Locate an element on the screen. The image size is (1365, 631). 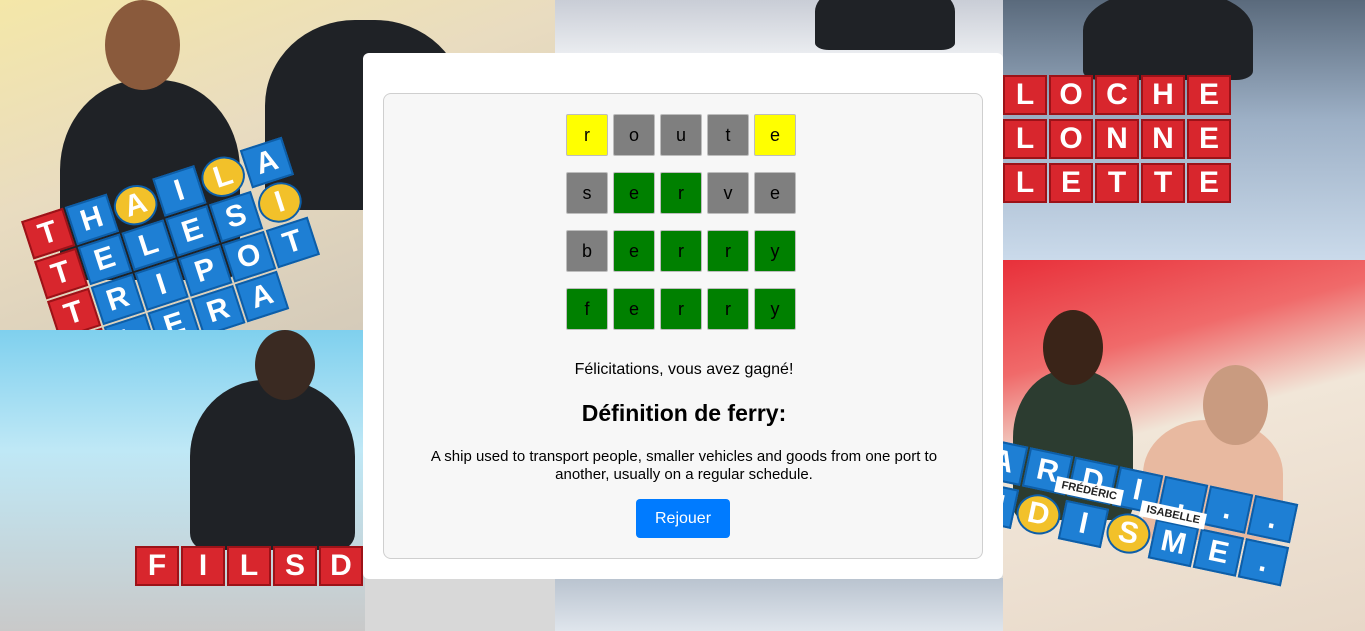
letter-tile: s is located at coordinates (587, 193).